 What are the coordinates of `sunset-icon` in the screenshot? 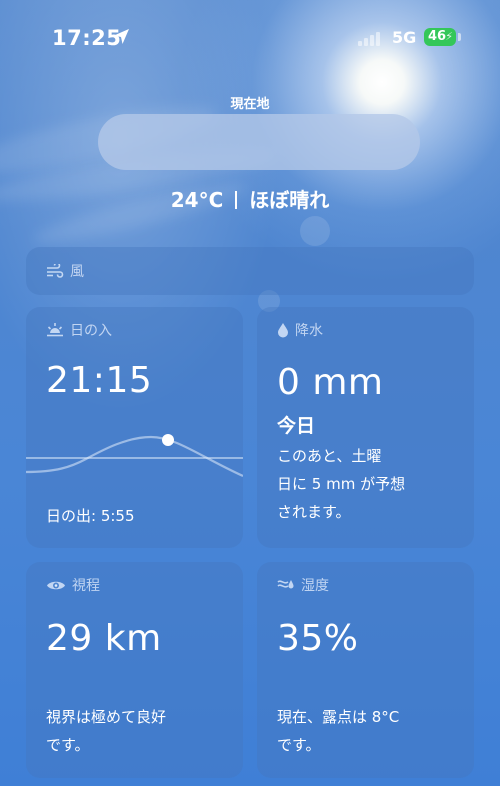 It's located at (55, 330).